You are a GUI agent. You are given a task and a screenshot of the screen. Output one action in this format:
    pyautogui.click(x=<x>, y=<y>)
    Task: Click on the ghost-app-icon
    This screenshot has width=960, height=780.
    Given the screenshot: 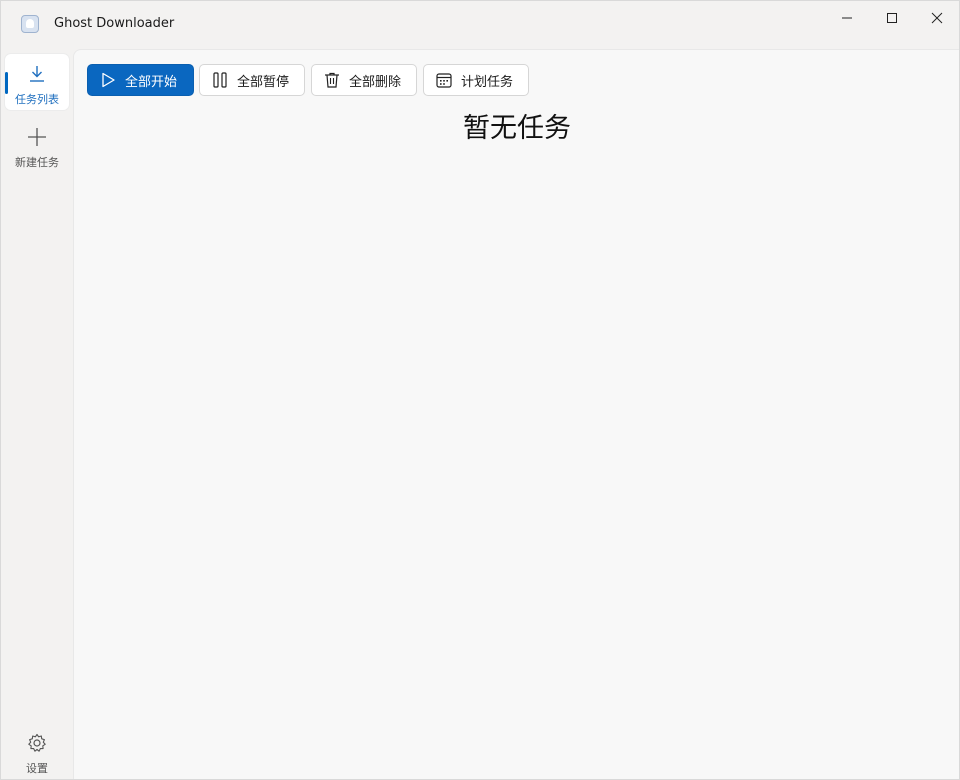 What is the action you would take?
    pyautogui.click(x=30, y=24)
    